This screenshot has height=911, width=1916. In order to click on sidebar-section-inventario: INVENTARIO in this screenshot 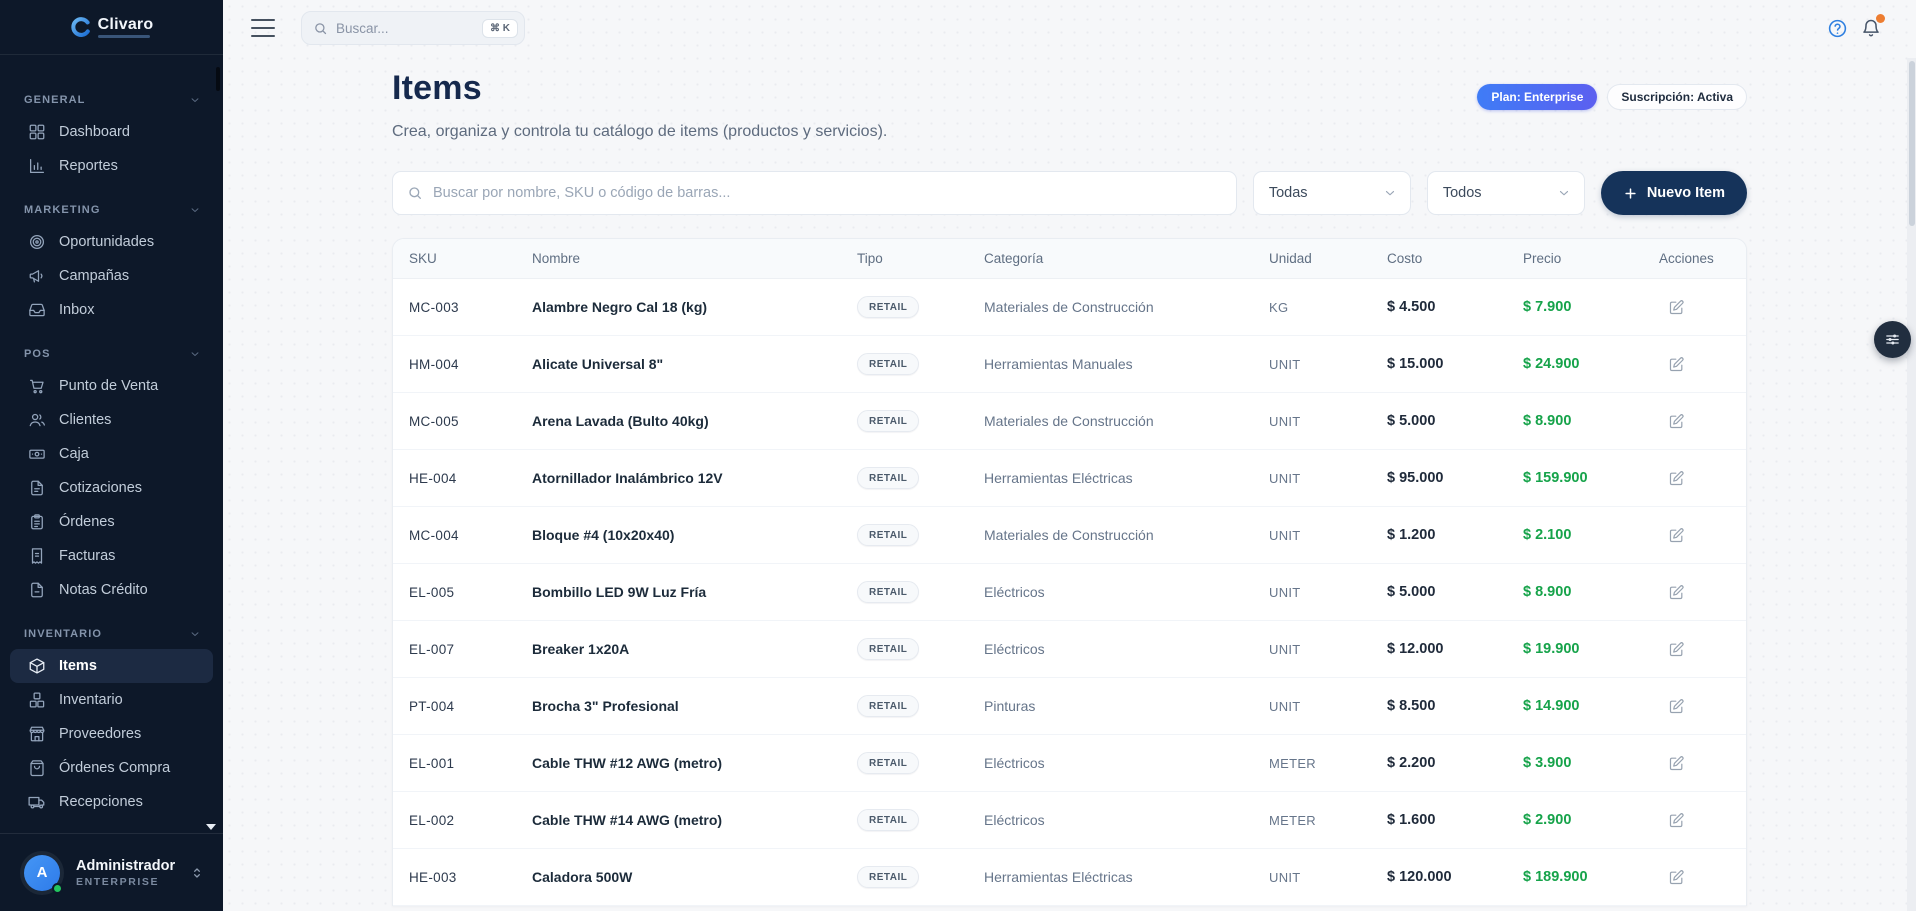, I will do `click(111, 634)`.